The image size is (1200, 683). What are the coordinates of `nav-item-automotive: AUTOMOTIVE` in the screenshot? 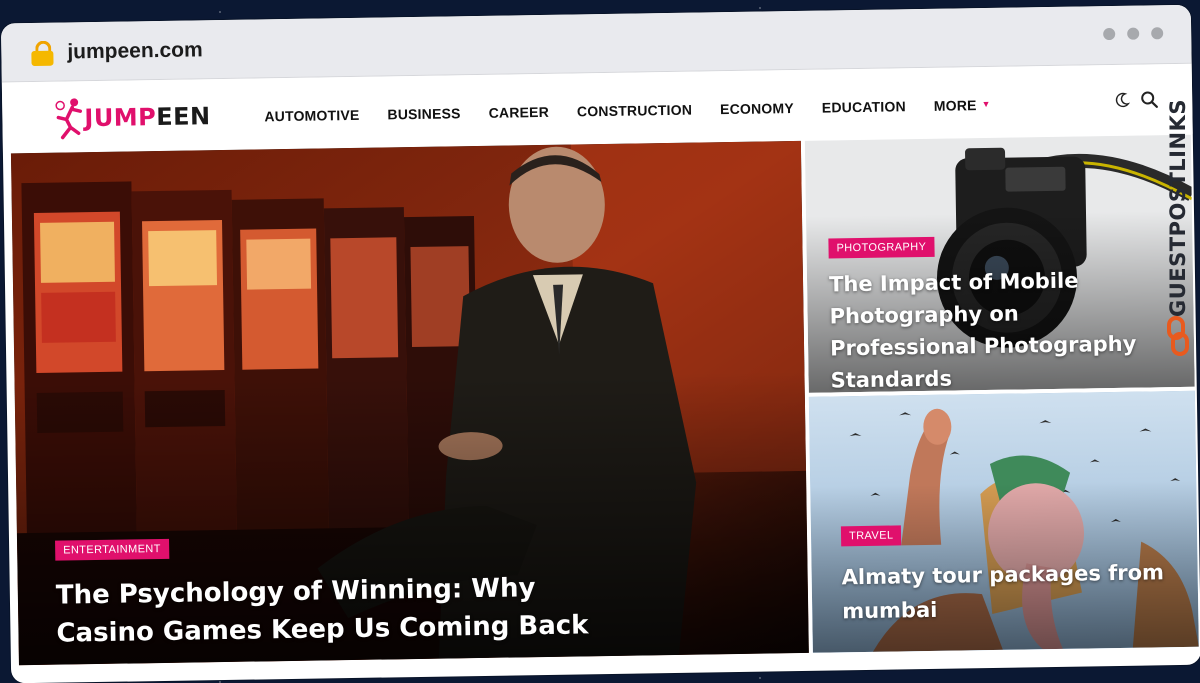 It's located at (311, 115).